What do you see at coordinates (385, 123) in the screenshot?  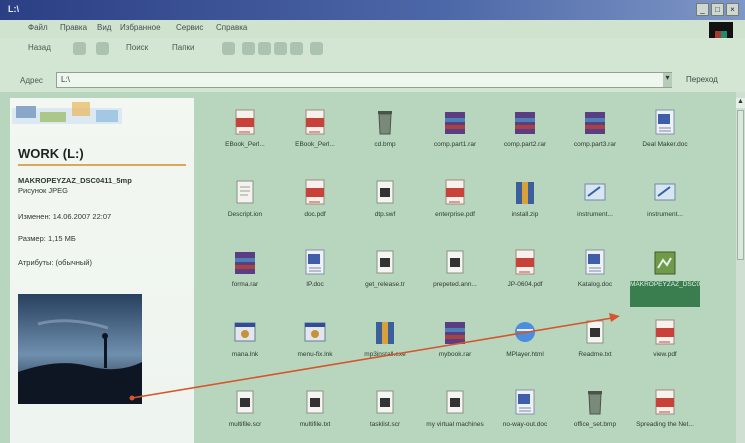 I see `bin-file-icon` at bounding box center [385, 123].